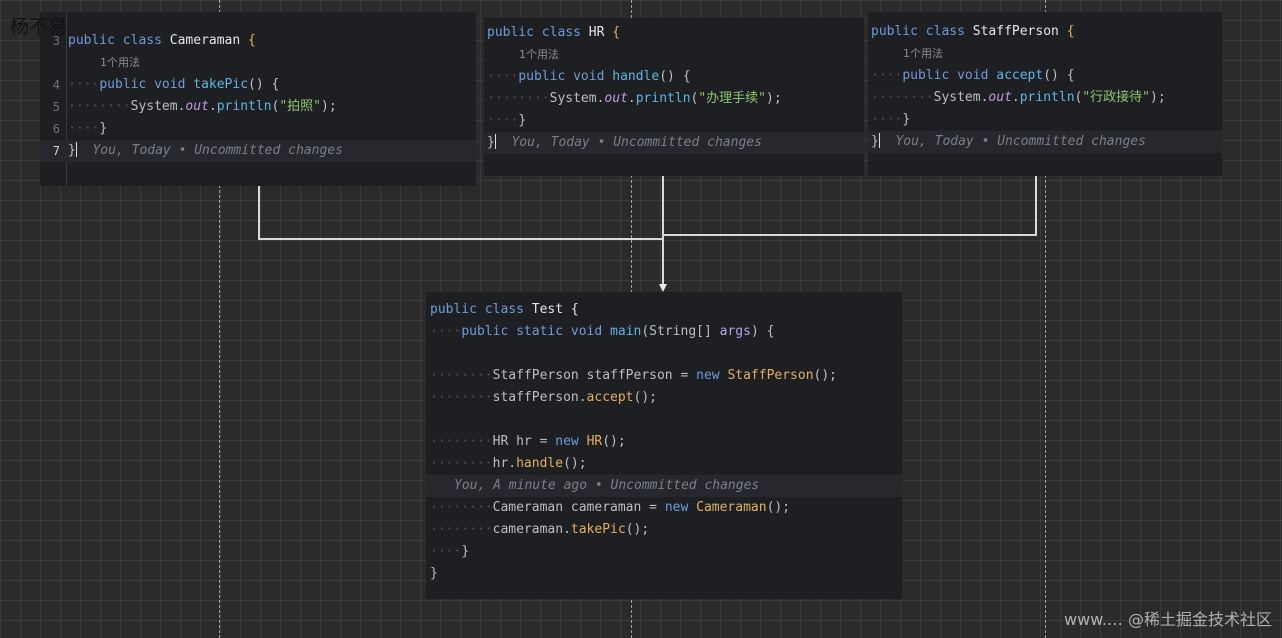 Image resolution: width=1282 pixels, height=638 pixels. Describe the element at coordinates (259, 213) in the screenshot. I see `connector-cameraman-down` at that location.